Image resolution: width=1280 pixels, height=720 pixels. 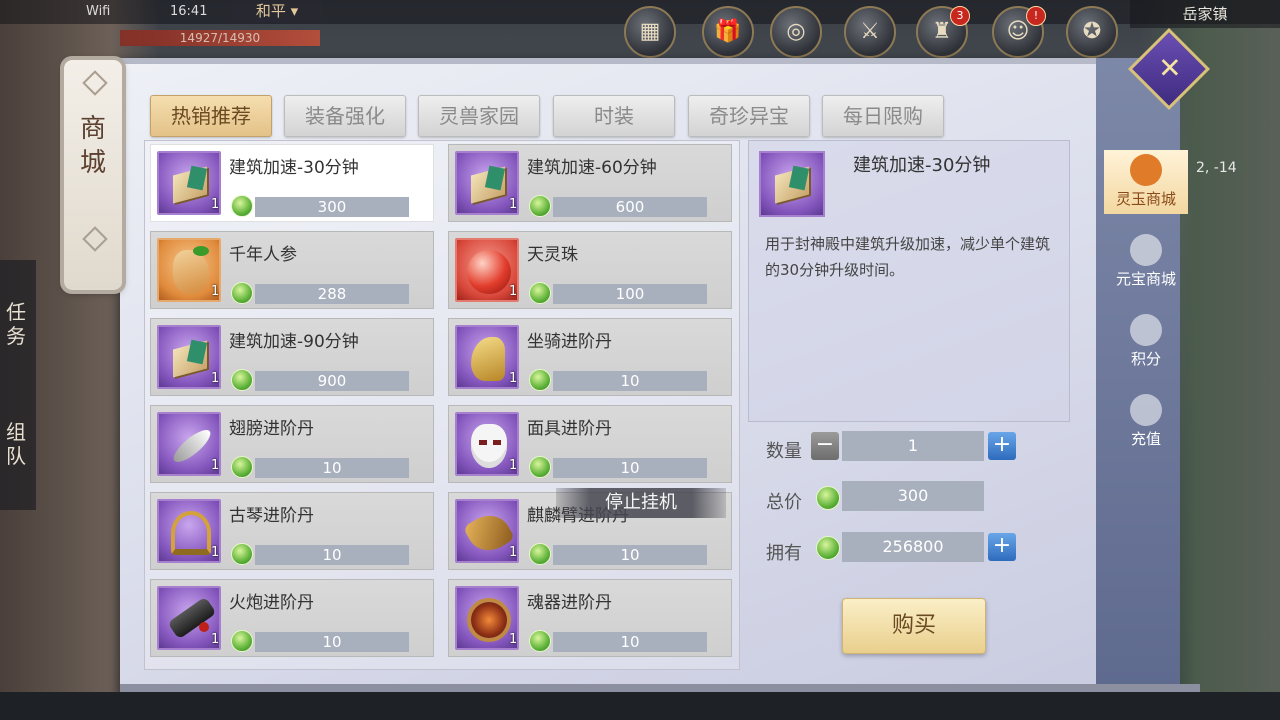 What do you see at coordinates (590, 183) in the screenshot?
I see `item-card: 1 建筑加速-60分钟 600` at bounding box center [590, 183].